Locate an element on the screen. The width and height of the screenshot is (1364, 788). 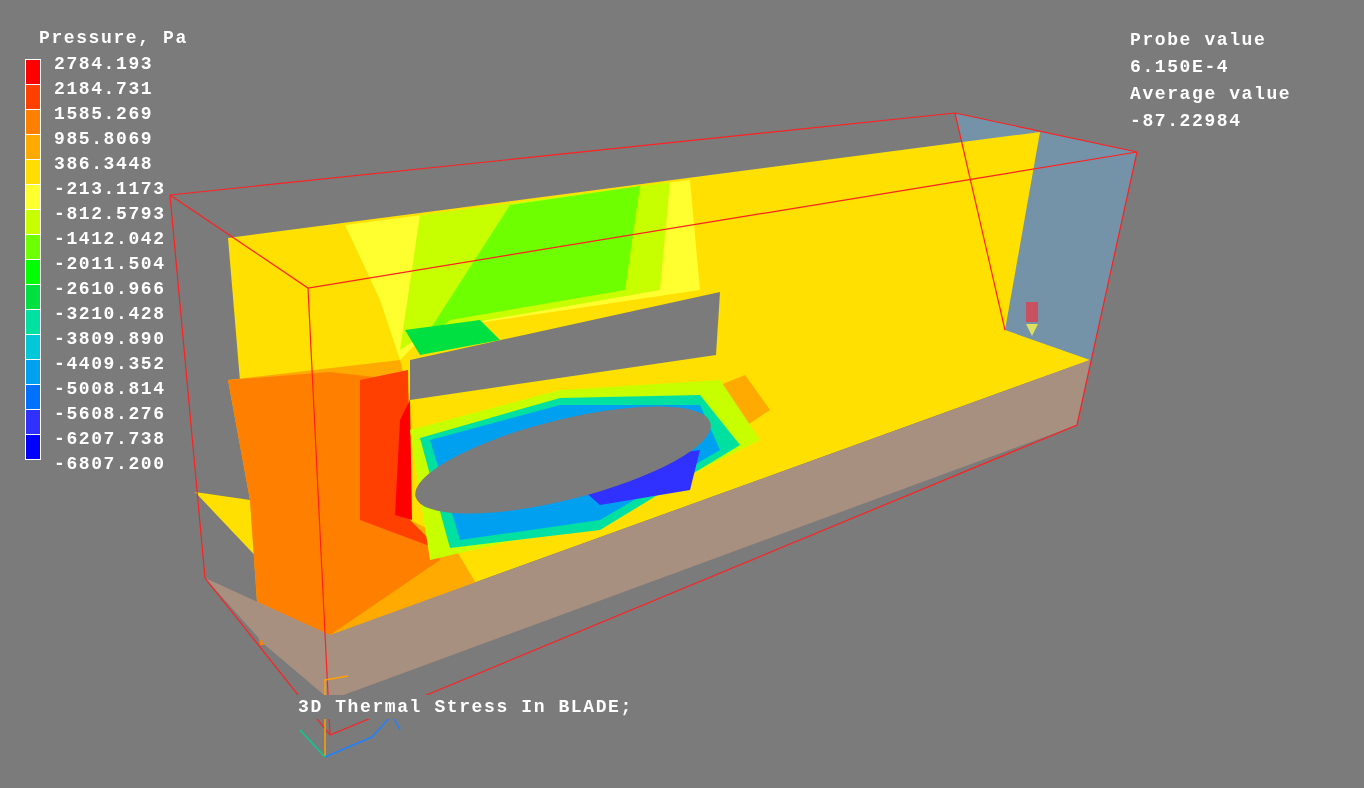
probe-marker-icon is located at coordinates (1032, 319).